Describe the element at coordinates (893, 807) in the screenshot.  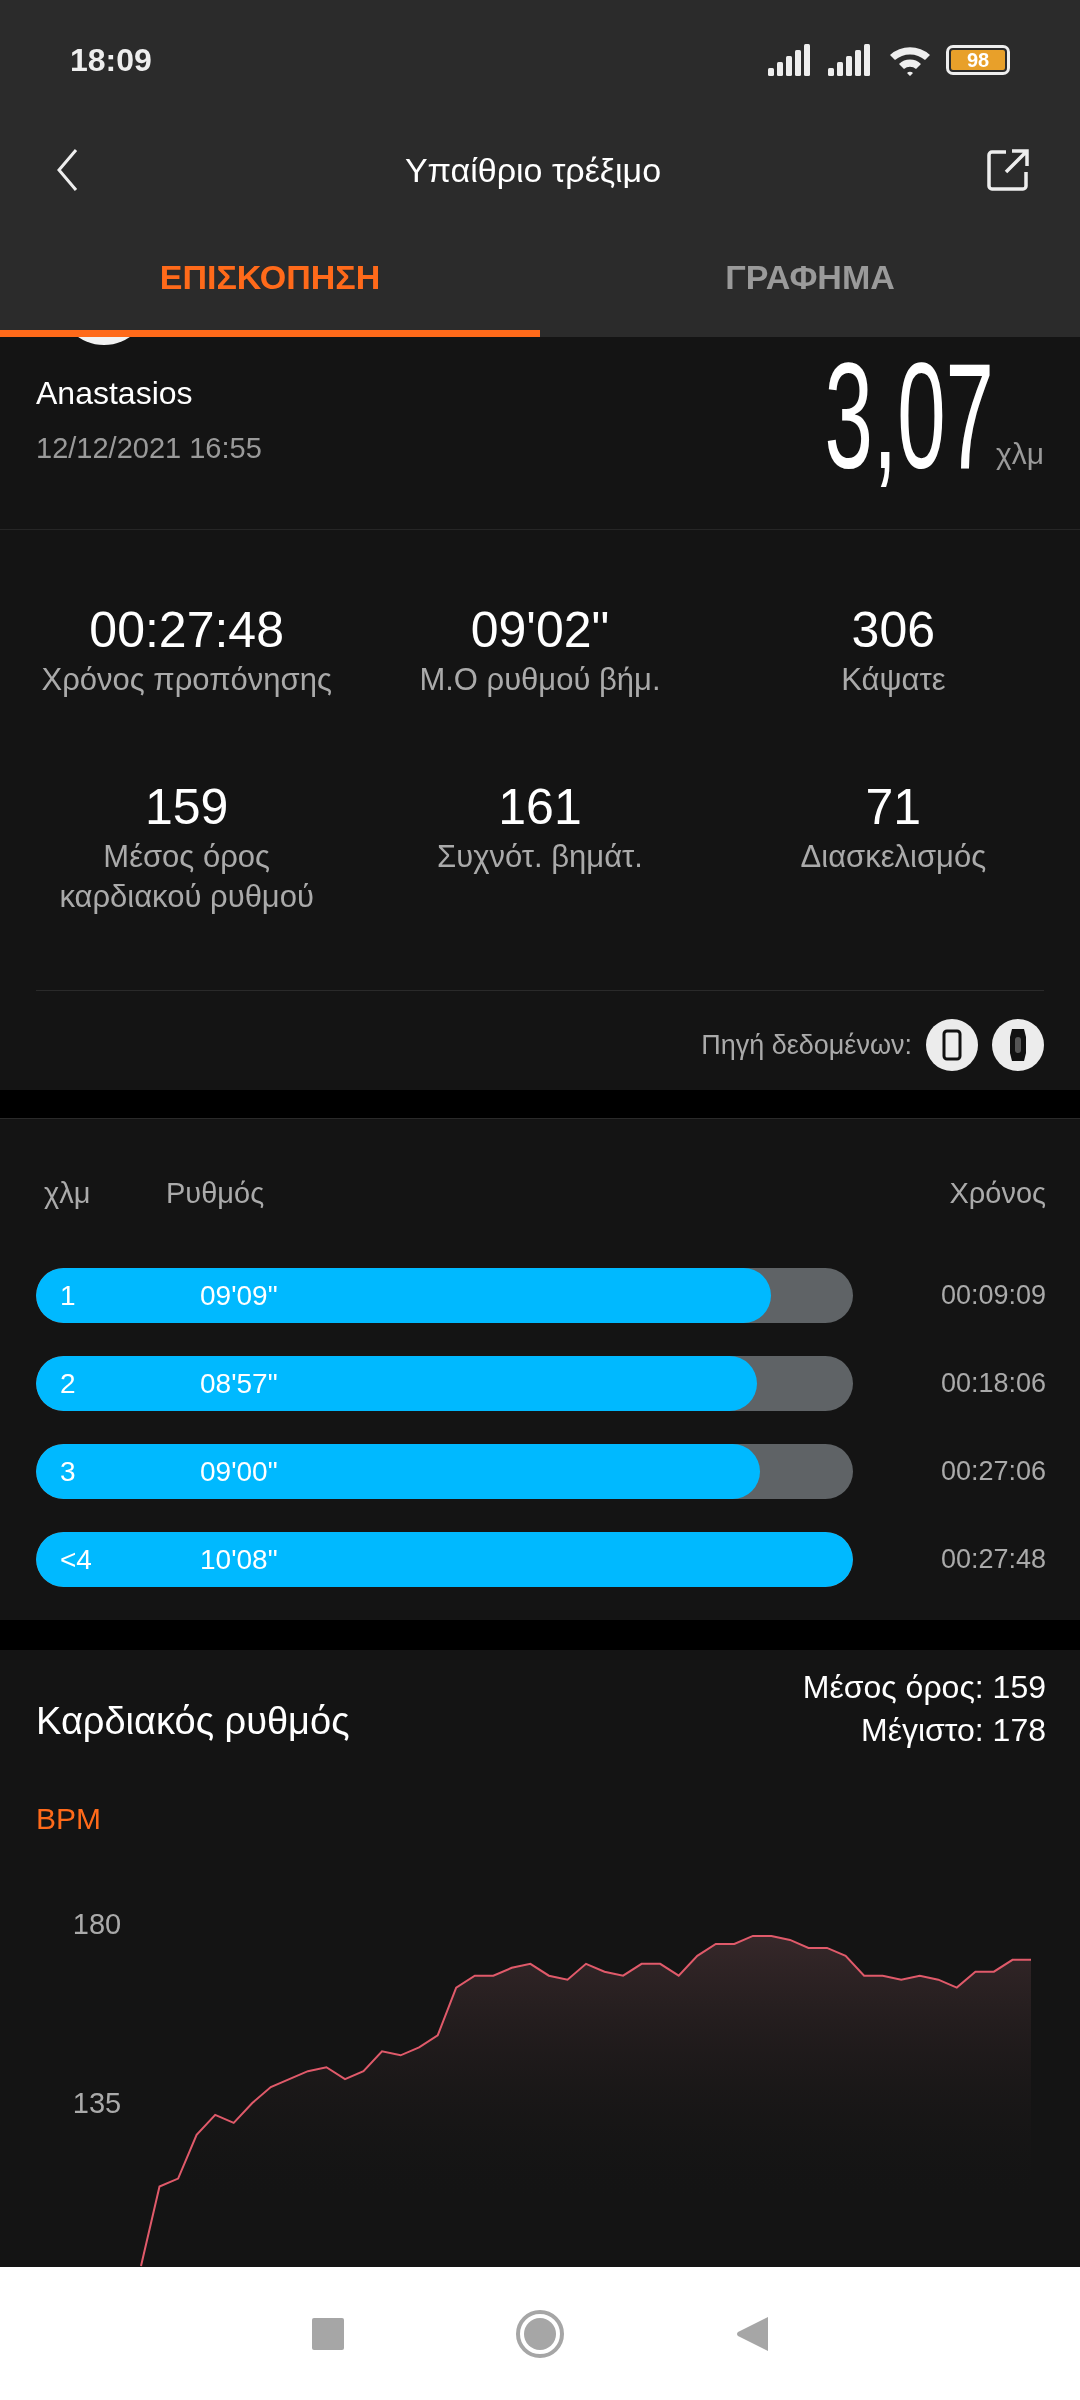
I see `stat-value: 71` at that location.